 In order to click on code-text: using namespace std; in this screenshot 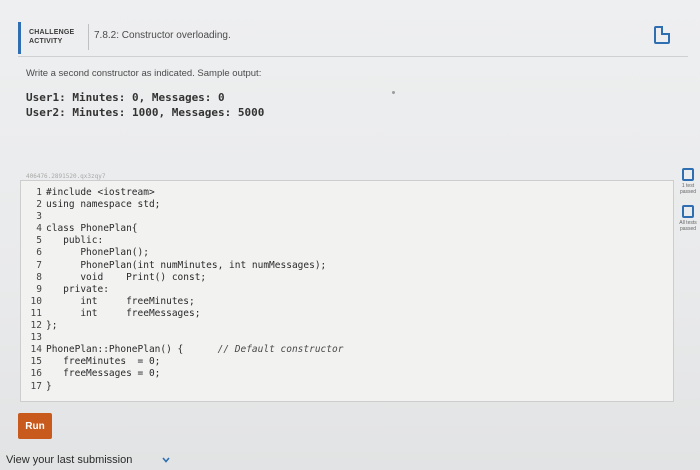, I will do `click(103, 205)`.